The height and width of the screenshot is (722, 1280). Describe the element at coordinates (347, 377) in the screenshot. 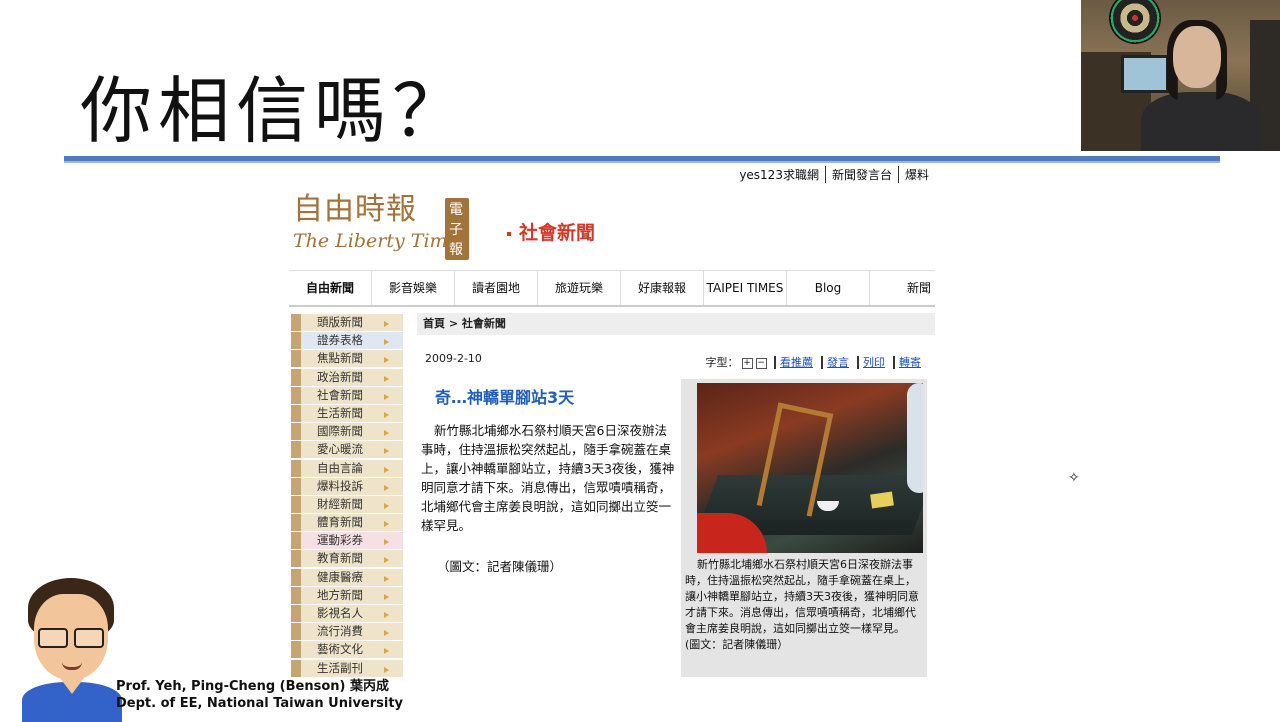

I see `sidebar-item: 政治新聞` at that location.